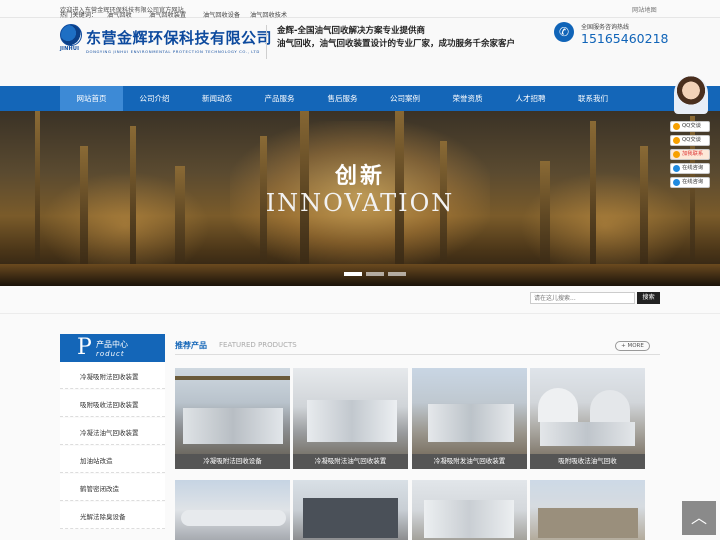 The height and width of the screenshot is (540, 720). What do you see at coordinates (110, 354) in the screenshot?
I see `product-center-title-en: roduct` at bounding box center [110, 354].